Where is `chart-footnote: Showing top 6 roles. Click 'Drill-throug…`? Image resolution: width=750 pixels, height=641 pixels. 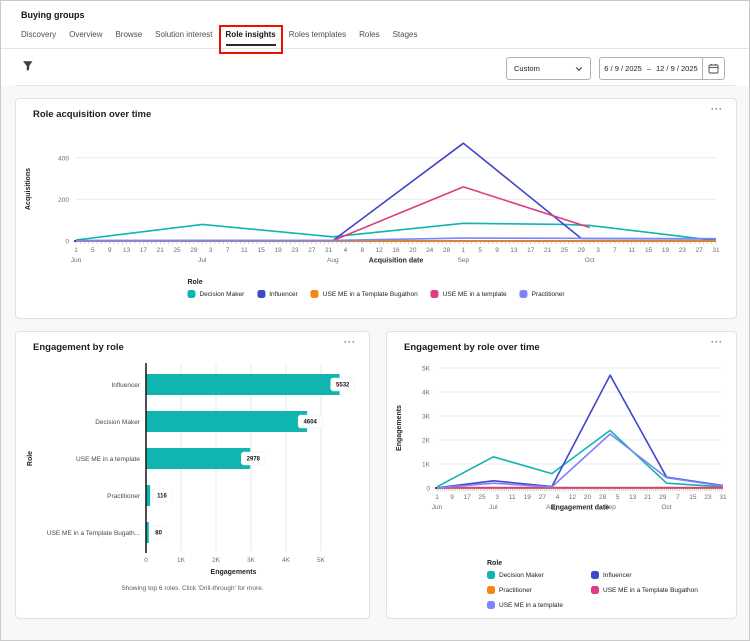 chart-footnote: Showing top 6 roles. Click 'Drill-throug… is located at coordinates (192, 588).